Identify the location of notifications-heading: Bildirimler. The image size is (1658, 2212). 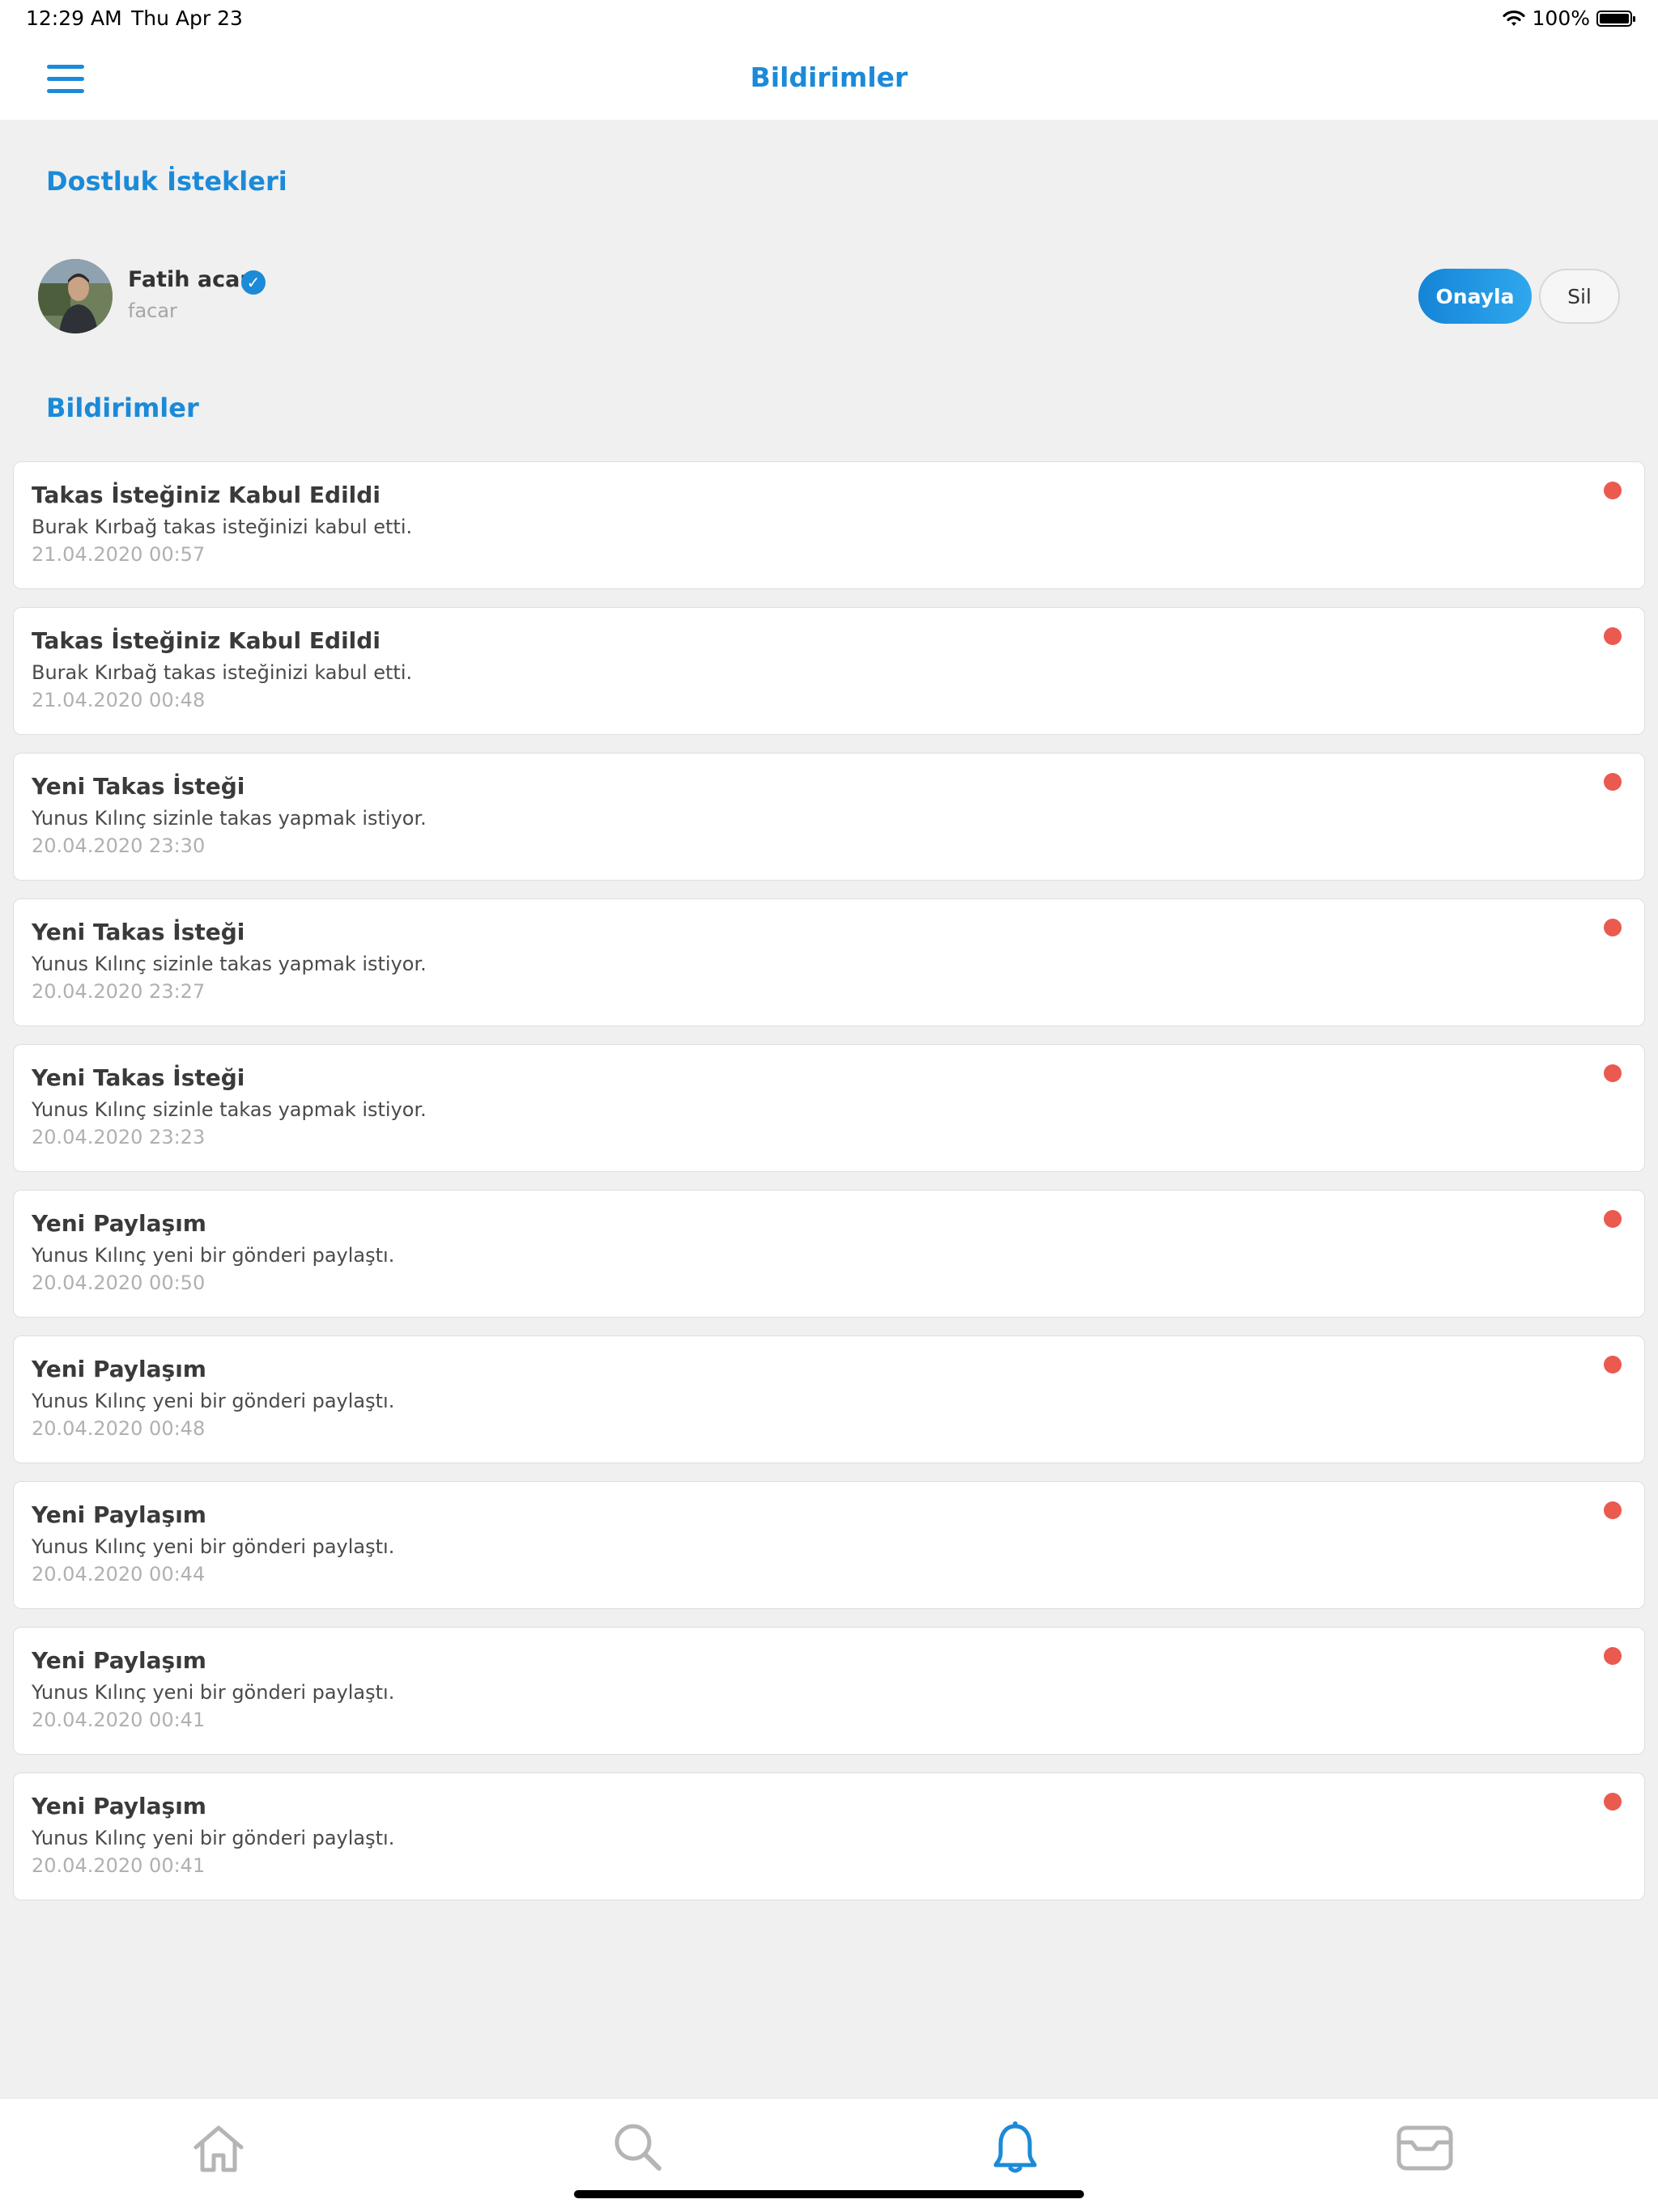
(122, 408).